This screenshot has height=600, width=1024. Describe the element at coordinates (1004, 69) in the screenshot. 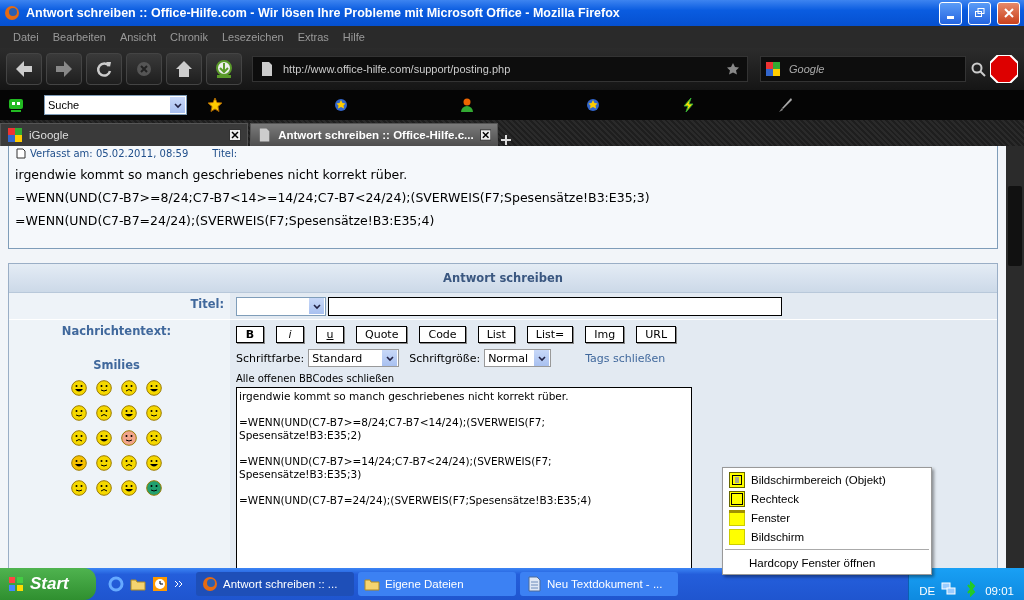

I see `adblock-icon` at that location.